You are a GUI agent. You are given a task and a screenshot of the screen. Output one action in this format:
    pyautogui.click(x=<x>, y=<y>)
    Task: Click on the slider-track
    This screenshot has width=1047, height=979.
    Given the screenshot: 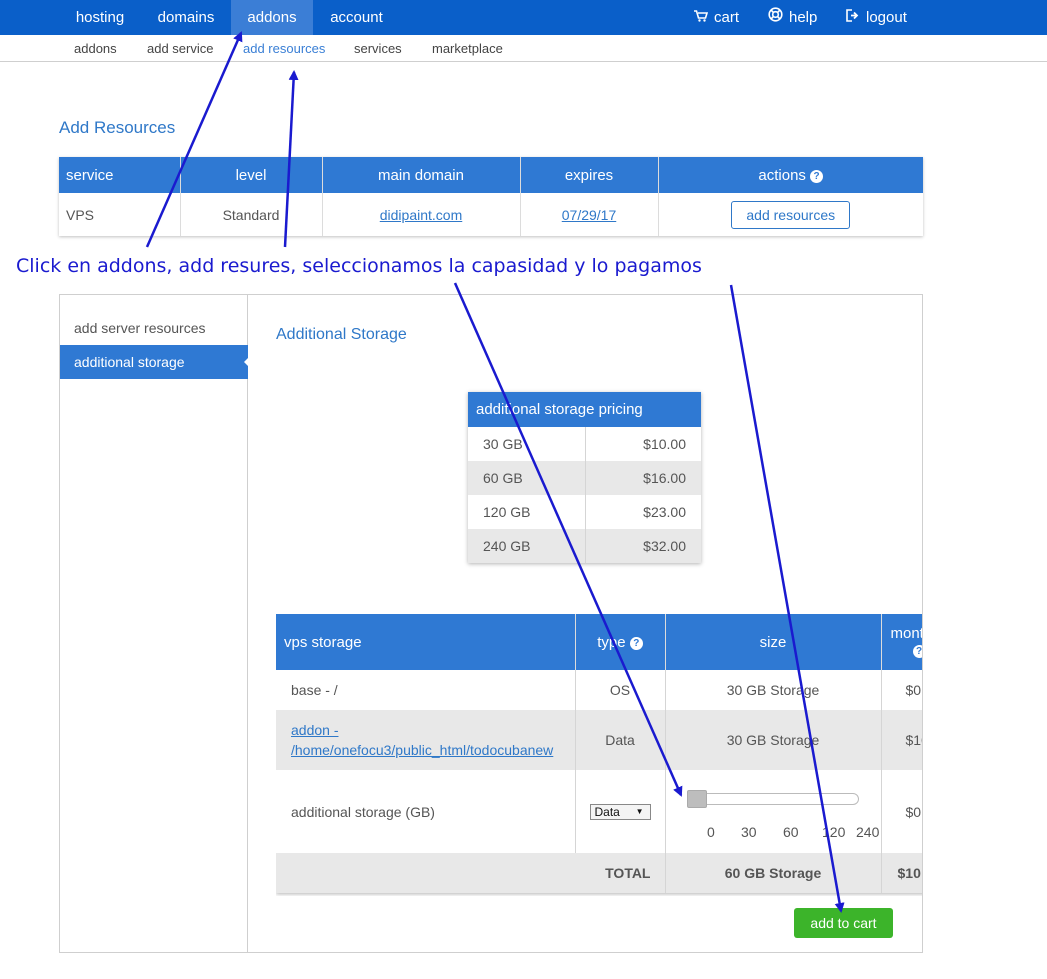 What is the action you would take?
    pyautogui.click(x=773, y=798)
    